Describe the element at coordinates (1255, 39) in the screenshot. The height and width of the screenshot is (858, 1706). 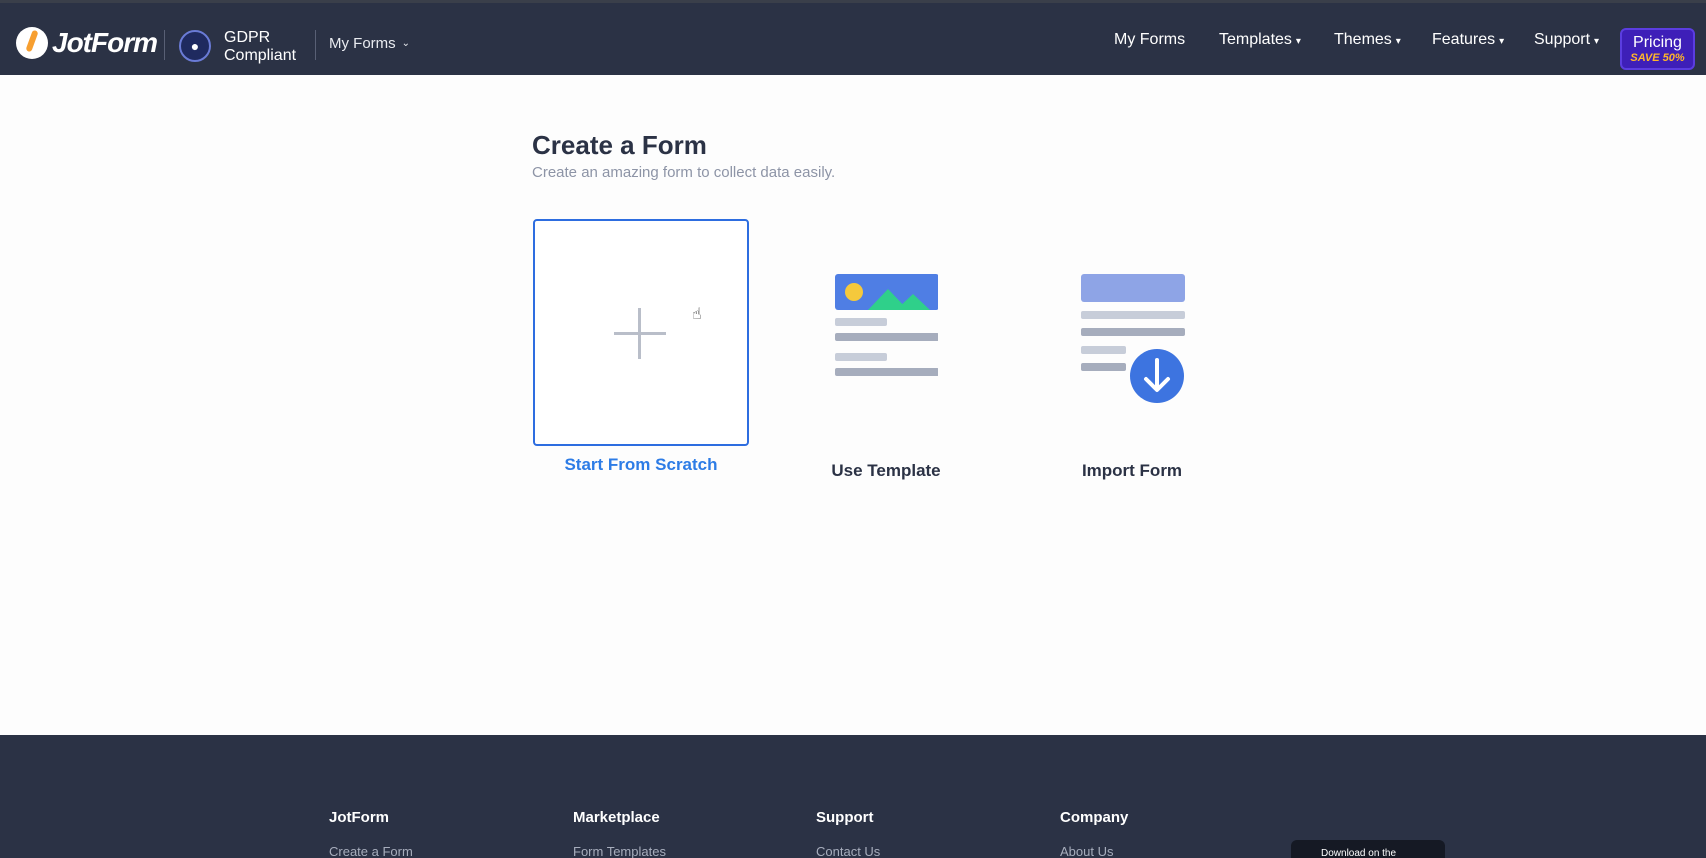
I see `nav-templates-label: Templates` at that location.